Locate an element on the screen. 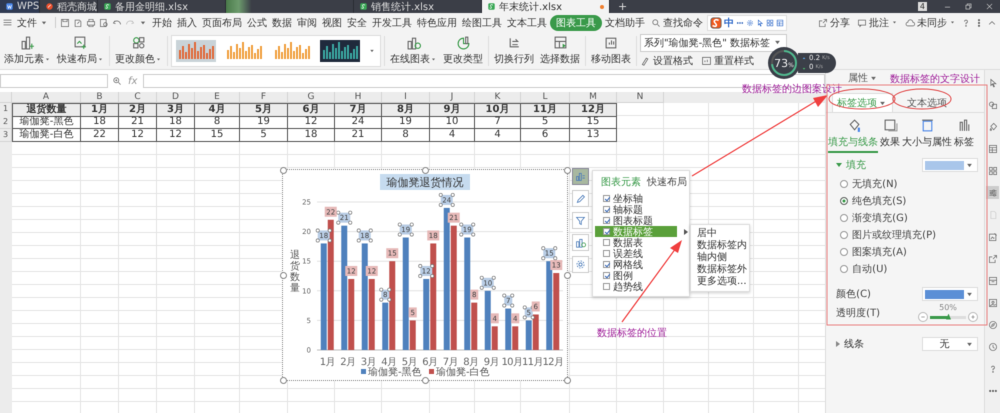  menu-item: 数据标签内 is located at coordinates (723, 246).